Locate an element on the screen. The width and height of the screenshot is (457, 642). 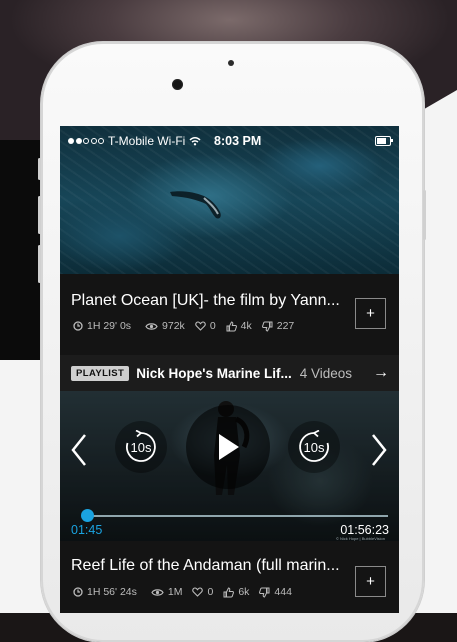
side-button-mute is located at coordinates (39, 169).